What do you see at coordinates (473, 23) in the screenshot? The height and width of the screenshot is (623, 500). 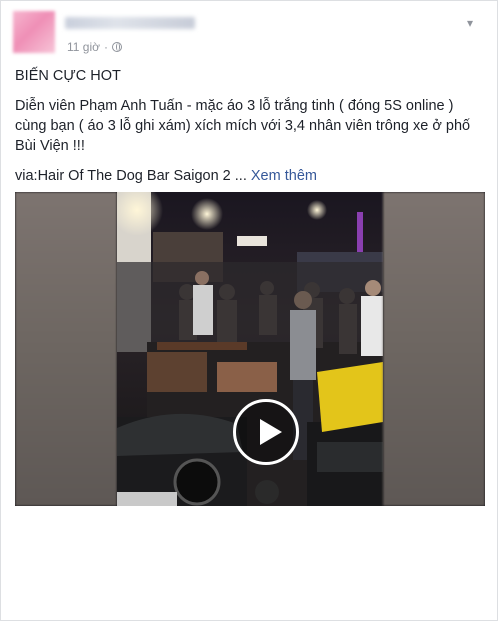 I see `chevron-down-icon: ▾` at bounding box center [473, 23].